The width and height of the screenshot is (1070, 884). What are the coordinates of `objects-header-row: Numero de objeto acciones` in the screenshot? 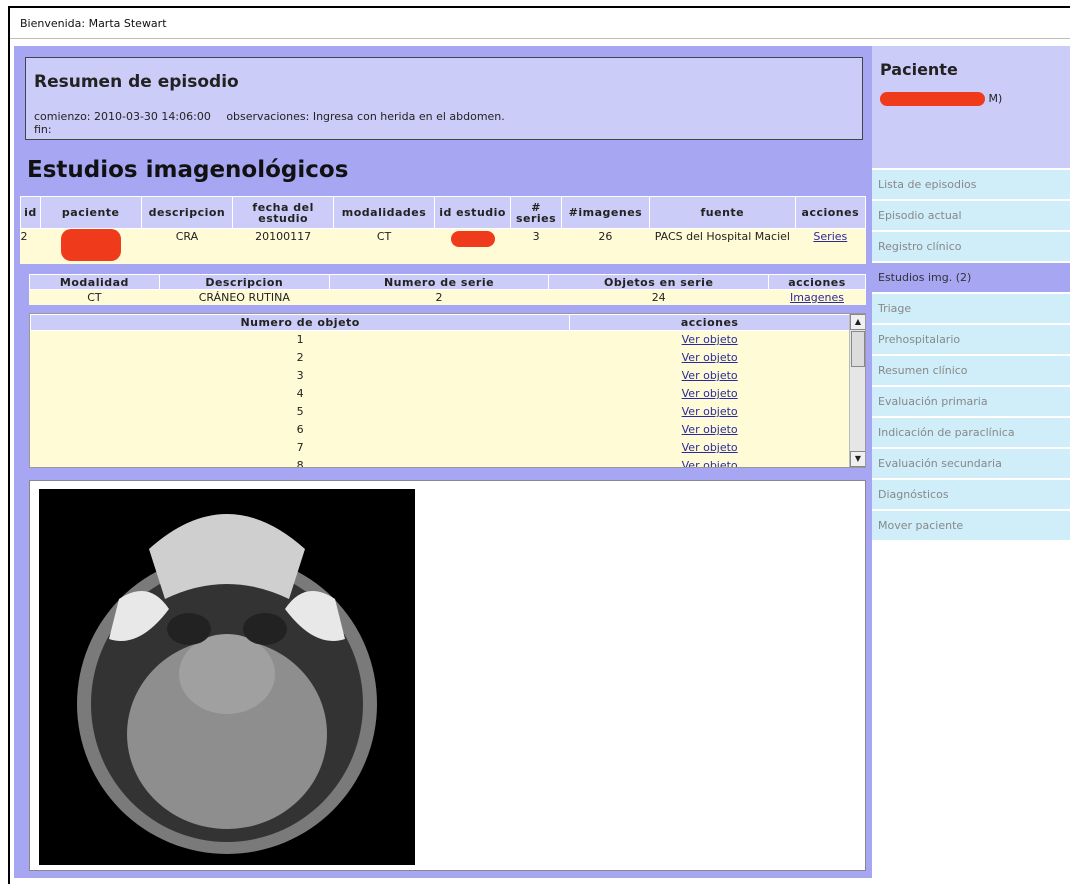 It's located at (440, 322).